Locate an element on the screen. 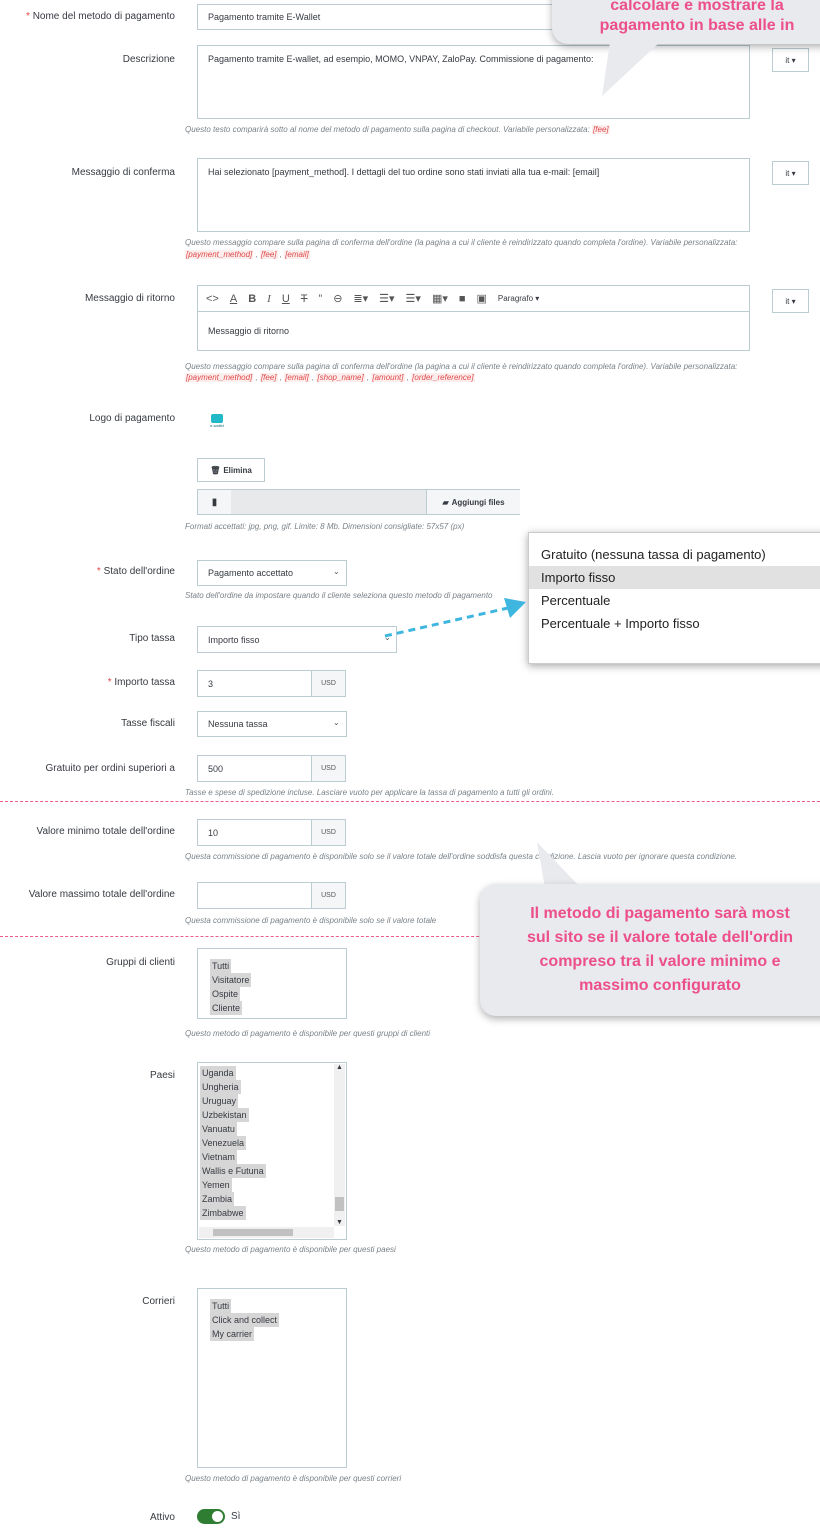 The height and width of the screenshot is (1537, 820). carriers-label: Corrieri is located at coordinates (158, 1301).